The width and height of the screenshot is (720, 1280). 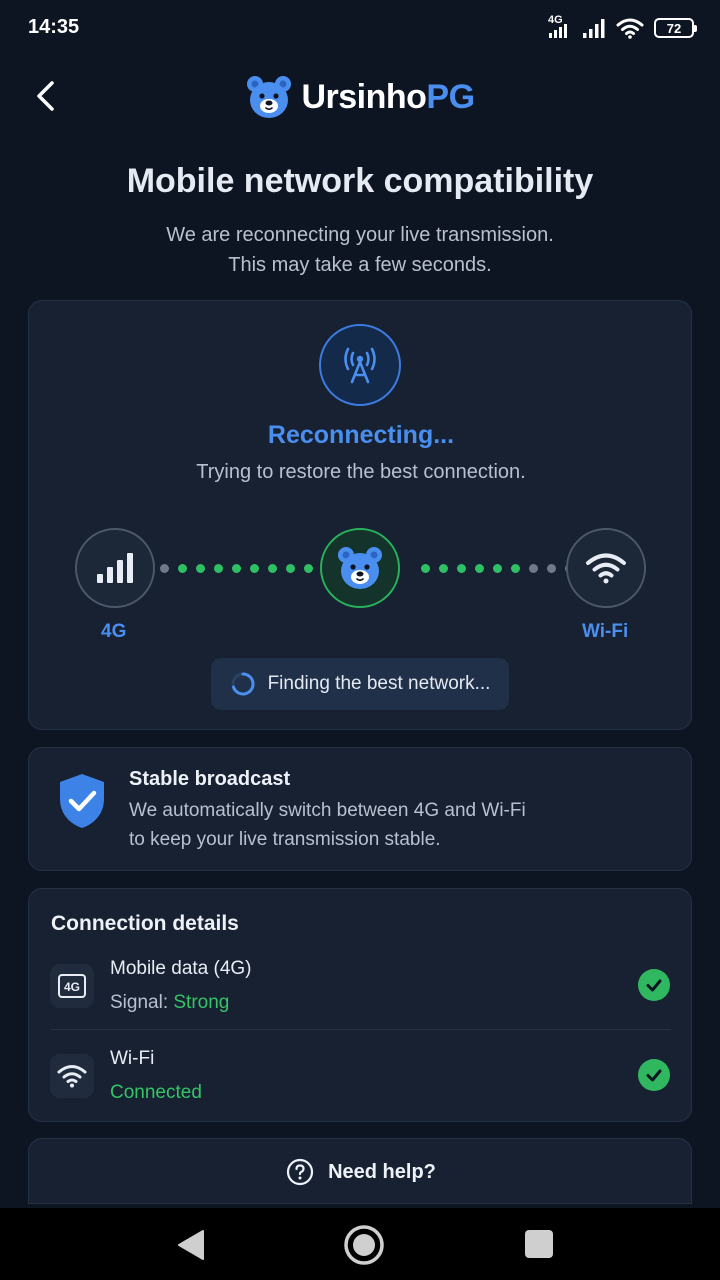 What do you see at coordinates (82, 801) in the screenshot?
I see `shield-check-icon` at bounding box center [82, 801].